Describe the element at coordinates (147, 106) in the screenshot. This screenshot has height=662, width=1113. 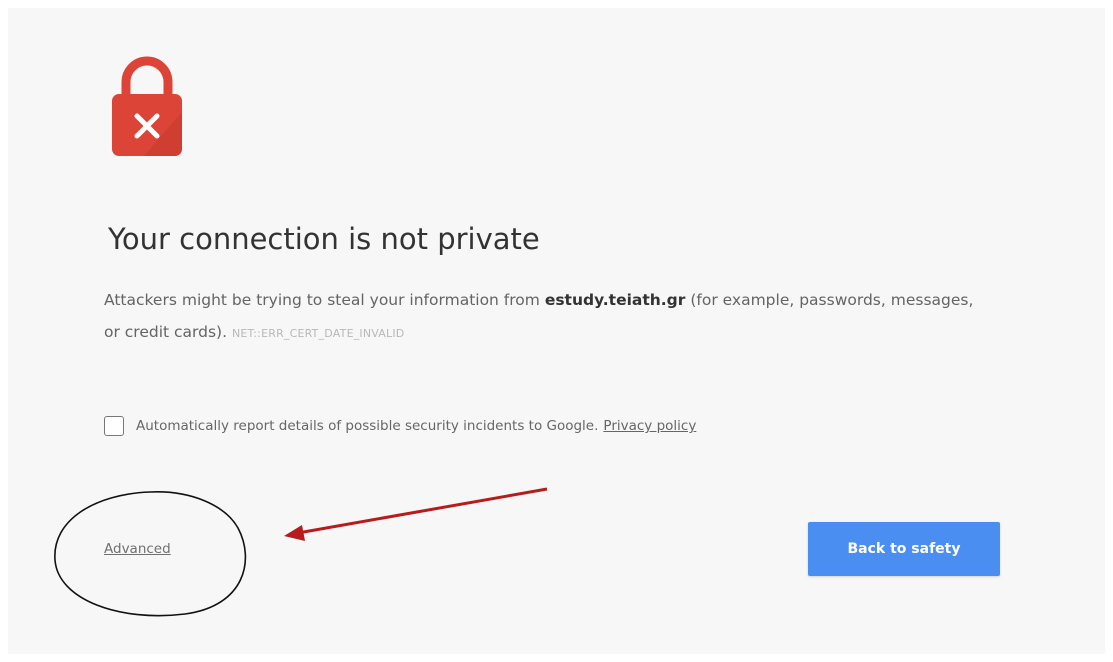
I see `lock-error-icon` at that location.